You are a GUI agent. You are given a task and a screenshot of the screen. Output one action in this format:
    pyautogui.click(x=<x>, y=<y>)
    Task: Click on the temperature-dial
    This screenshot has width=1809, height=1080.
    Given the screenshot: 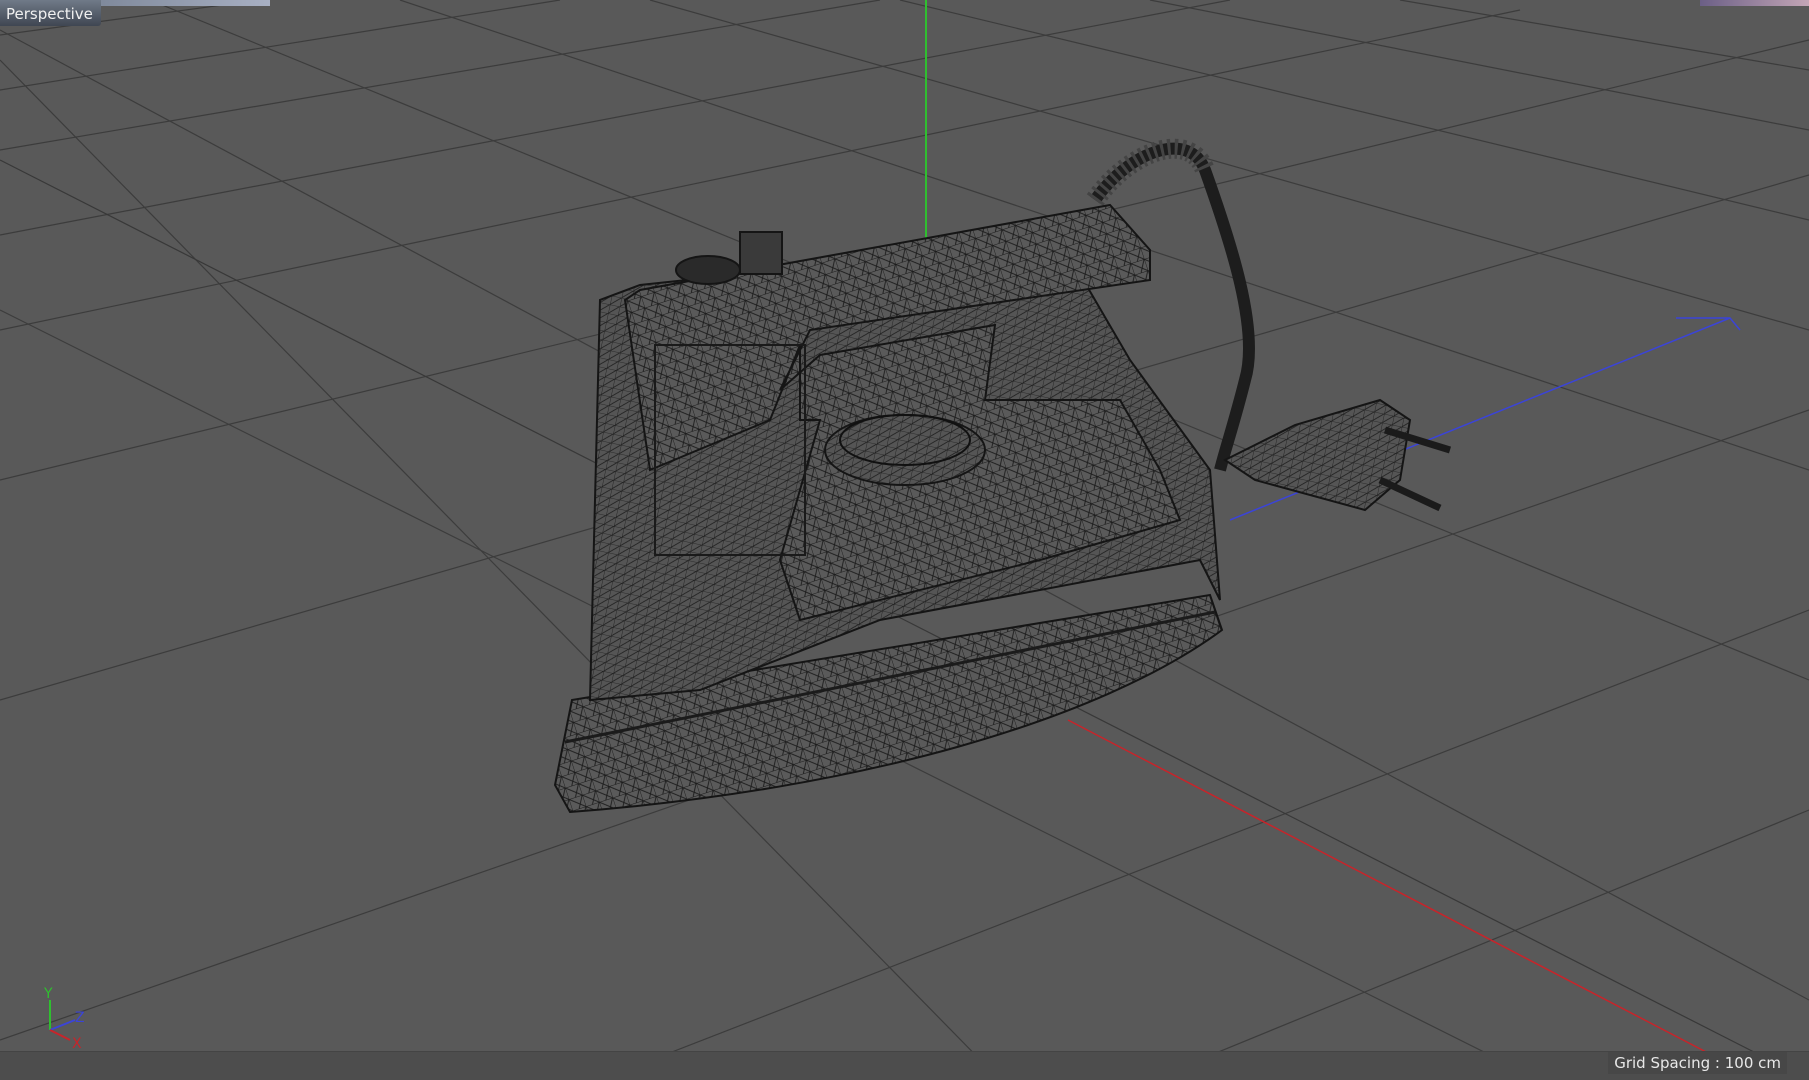 What is the action you would take?
    pyautogui.click(x=905, y=450)
    